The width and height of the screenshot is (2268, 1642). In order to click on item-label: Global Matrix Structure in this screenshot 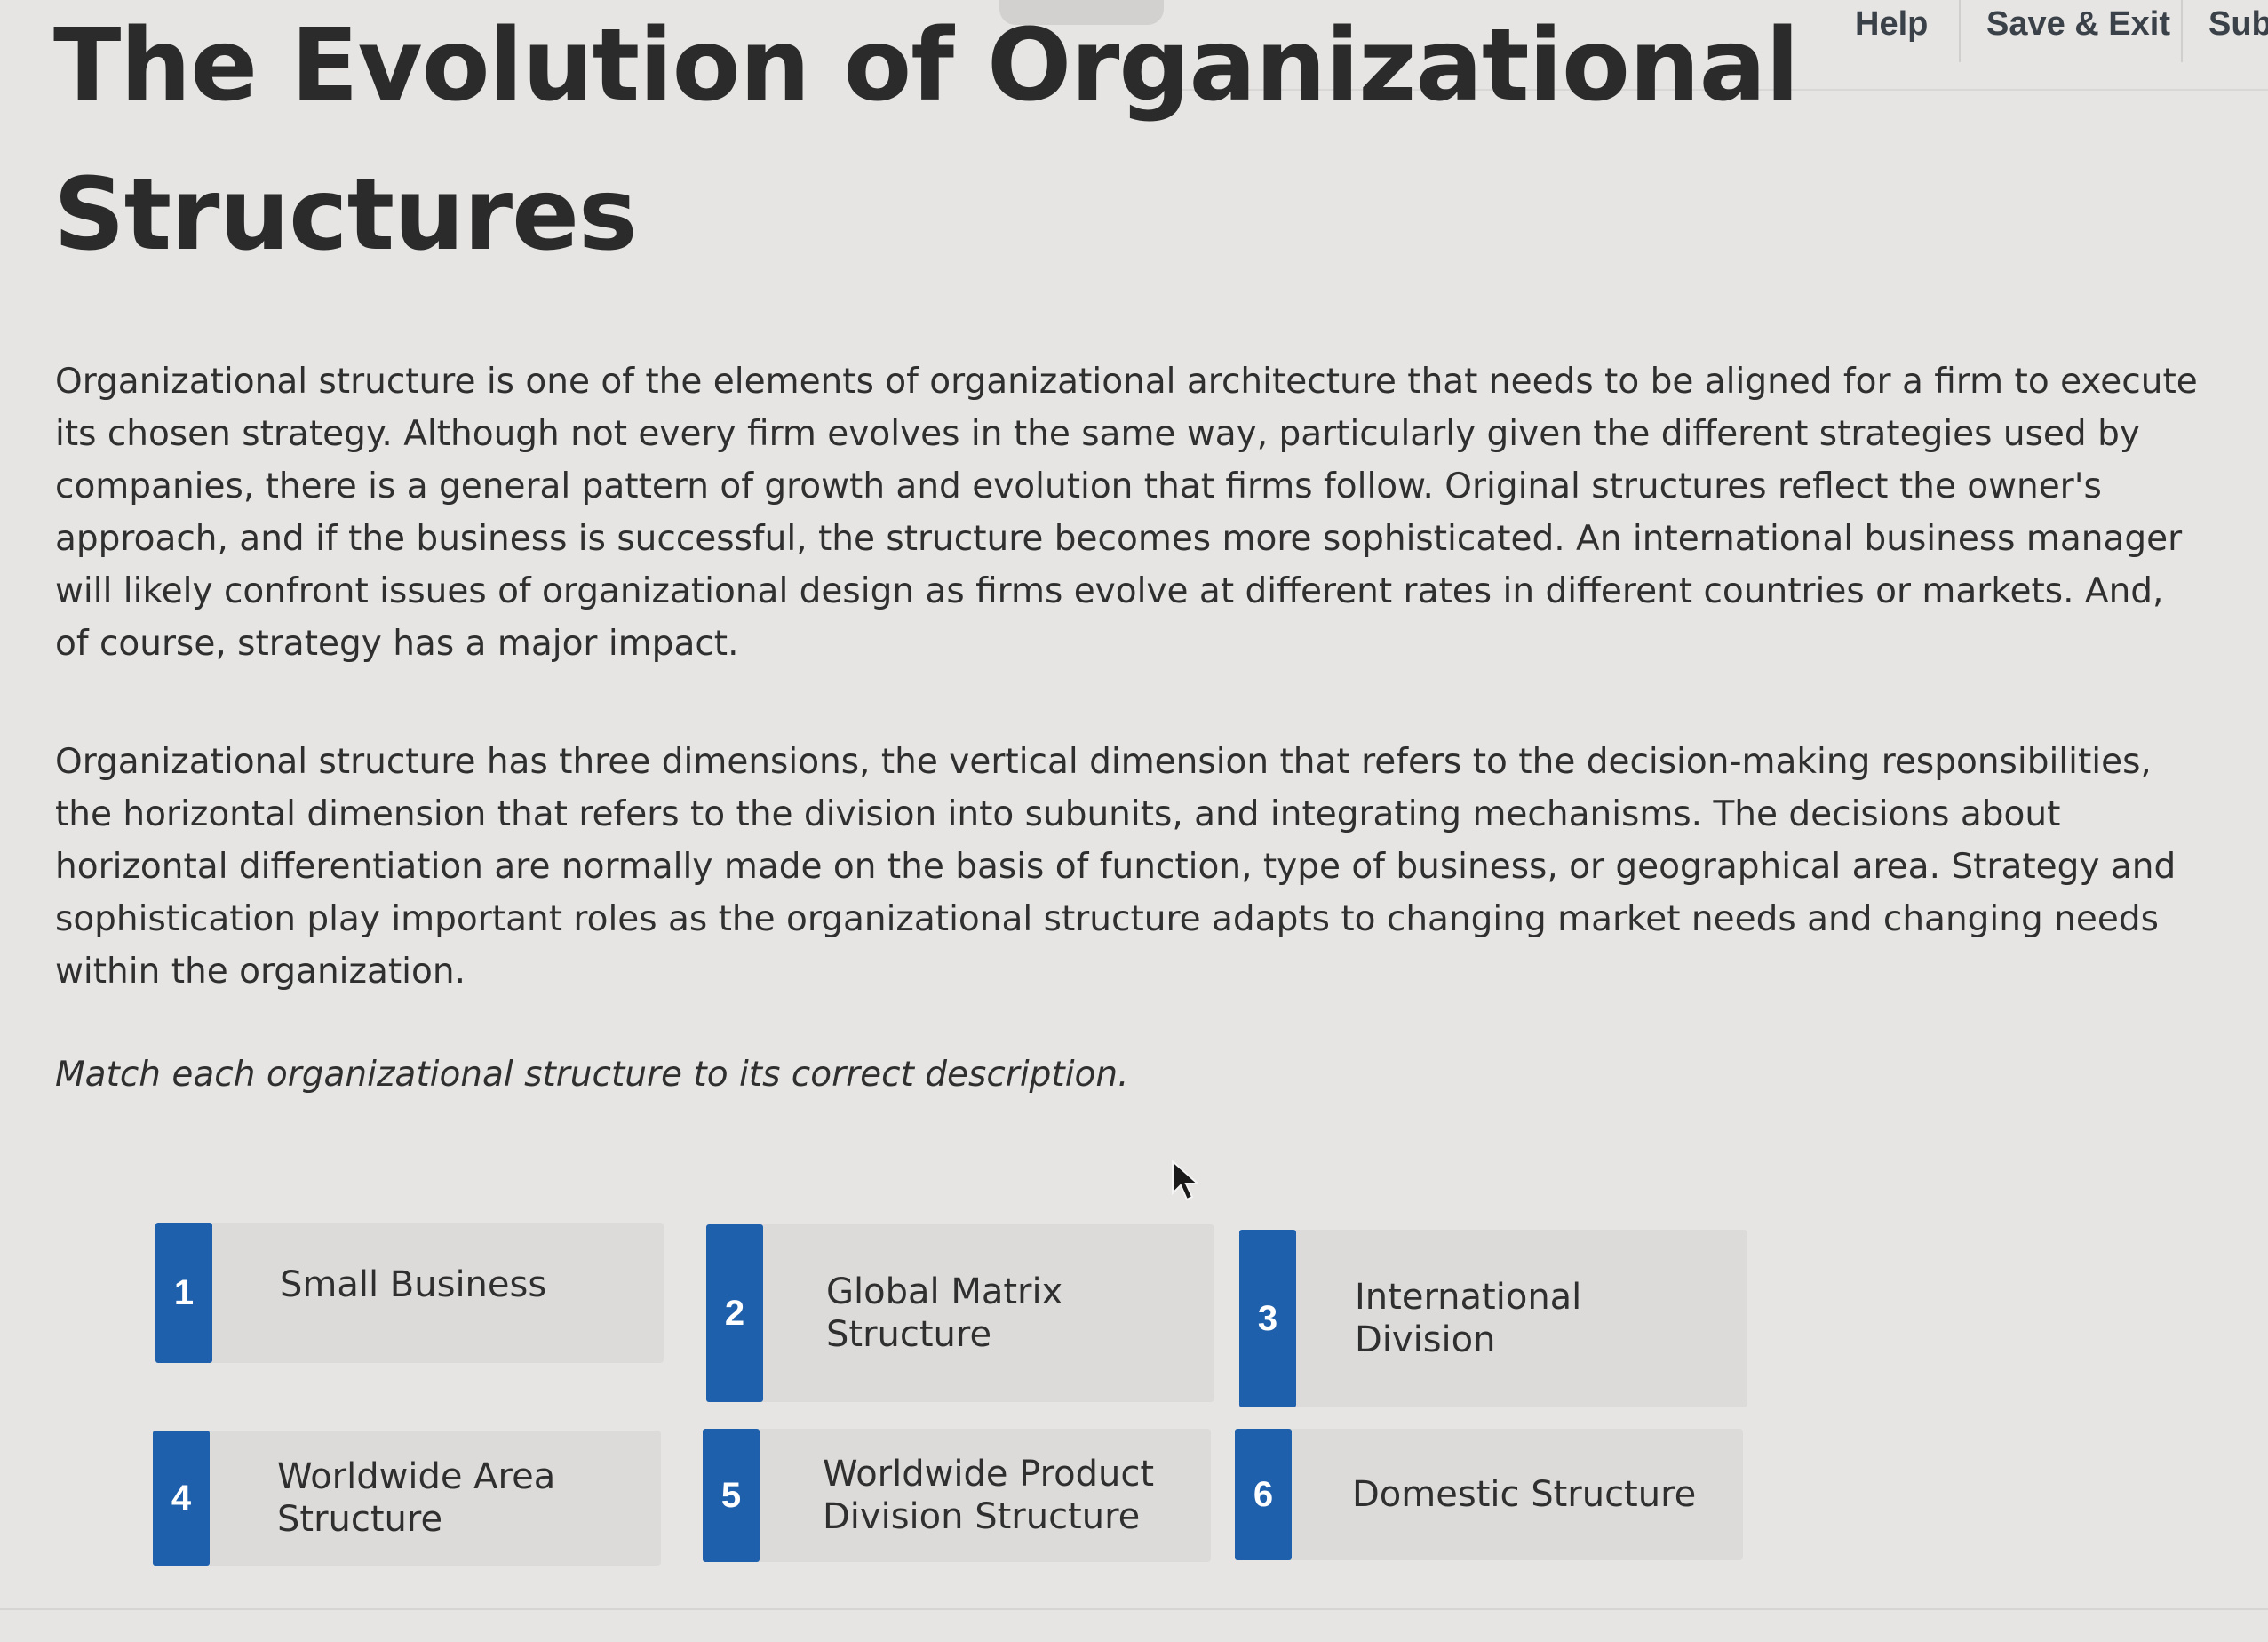, I will do `click(944, 1313)`.